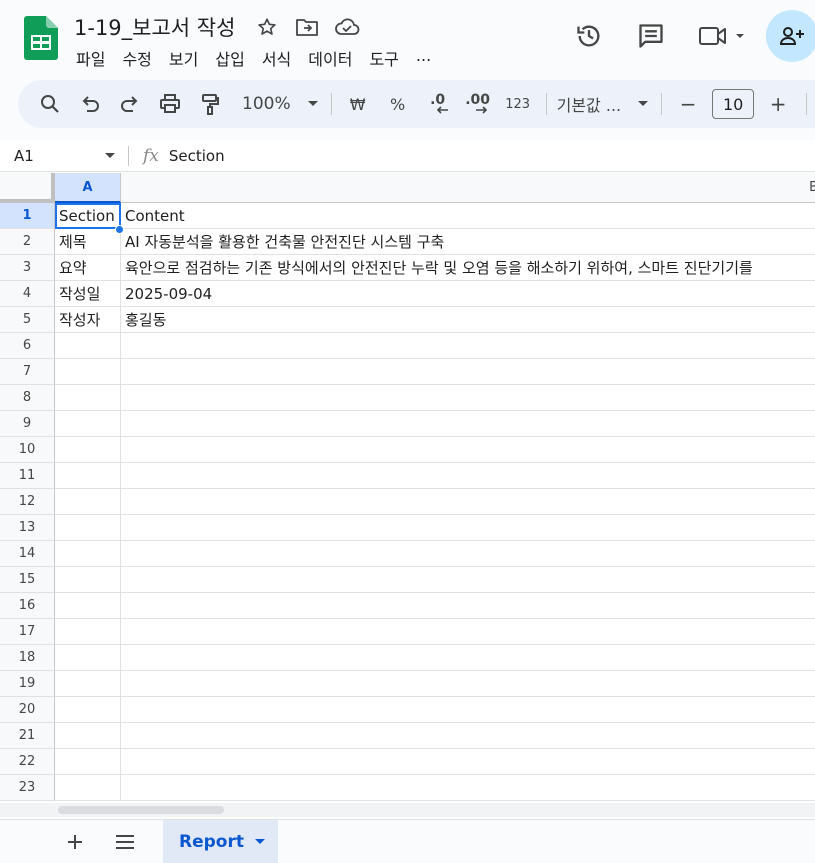 This screenshot has width=815, height=863. Describe the element at coordinates (778, 104) in the screenshot. I see `font-size-increase-button: +` at that location.